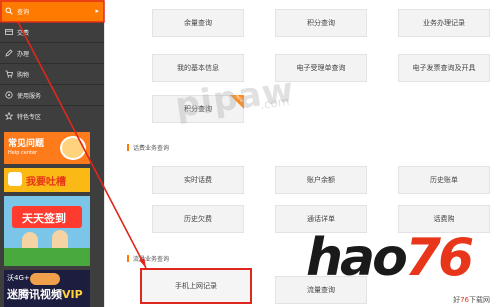  I want to click on history-bill-button: 历史账单, so click(444, 180).